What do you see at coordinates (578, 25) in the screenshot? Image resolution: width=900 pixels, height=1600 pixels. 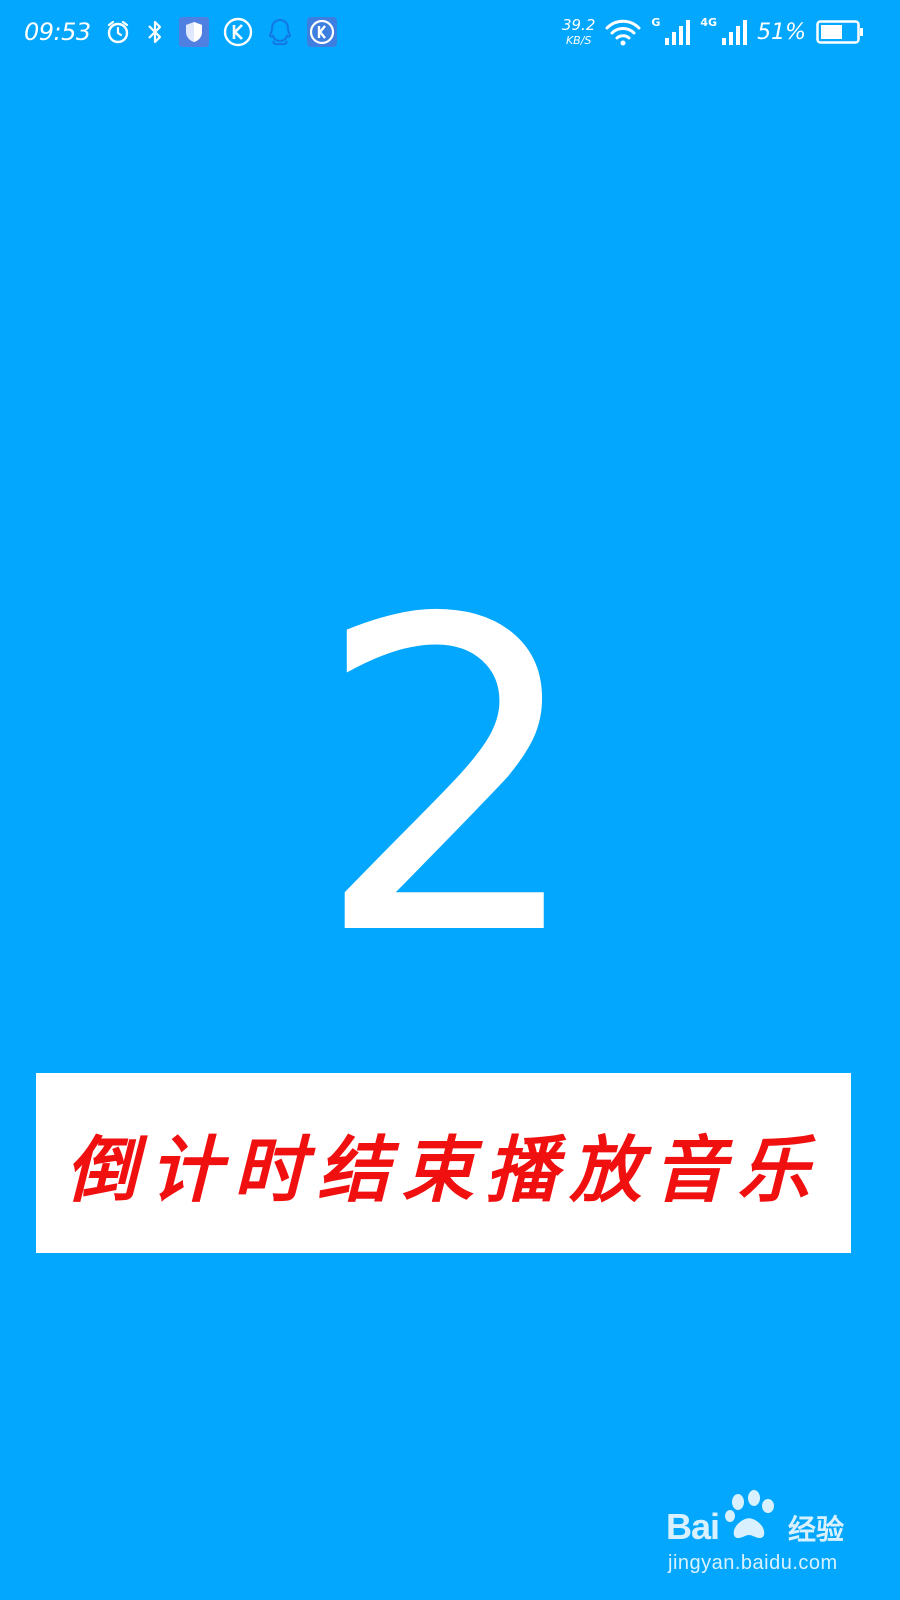 I see `network-speed-value: 39.2` at bounding box center [578, 25].